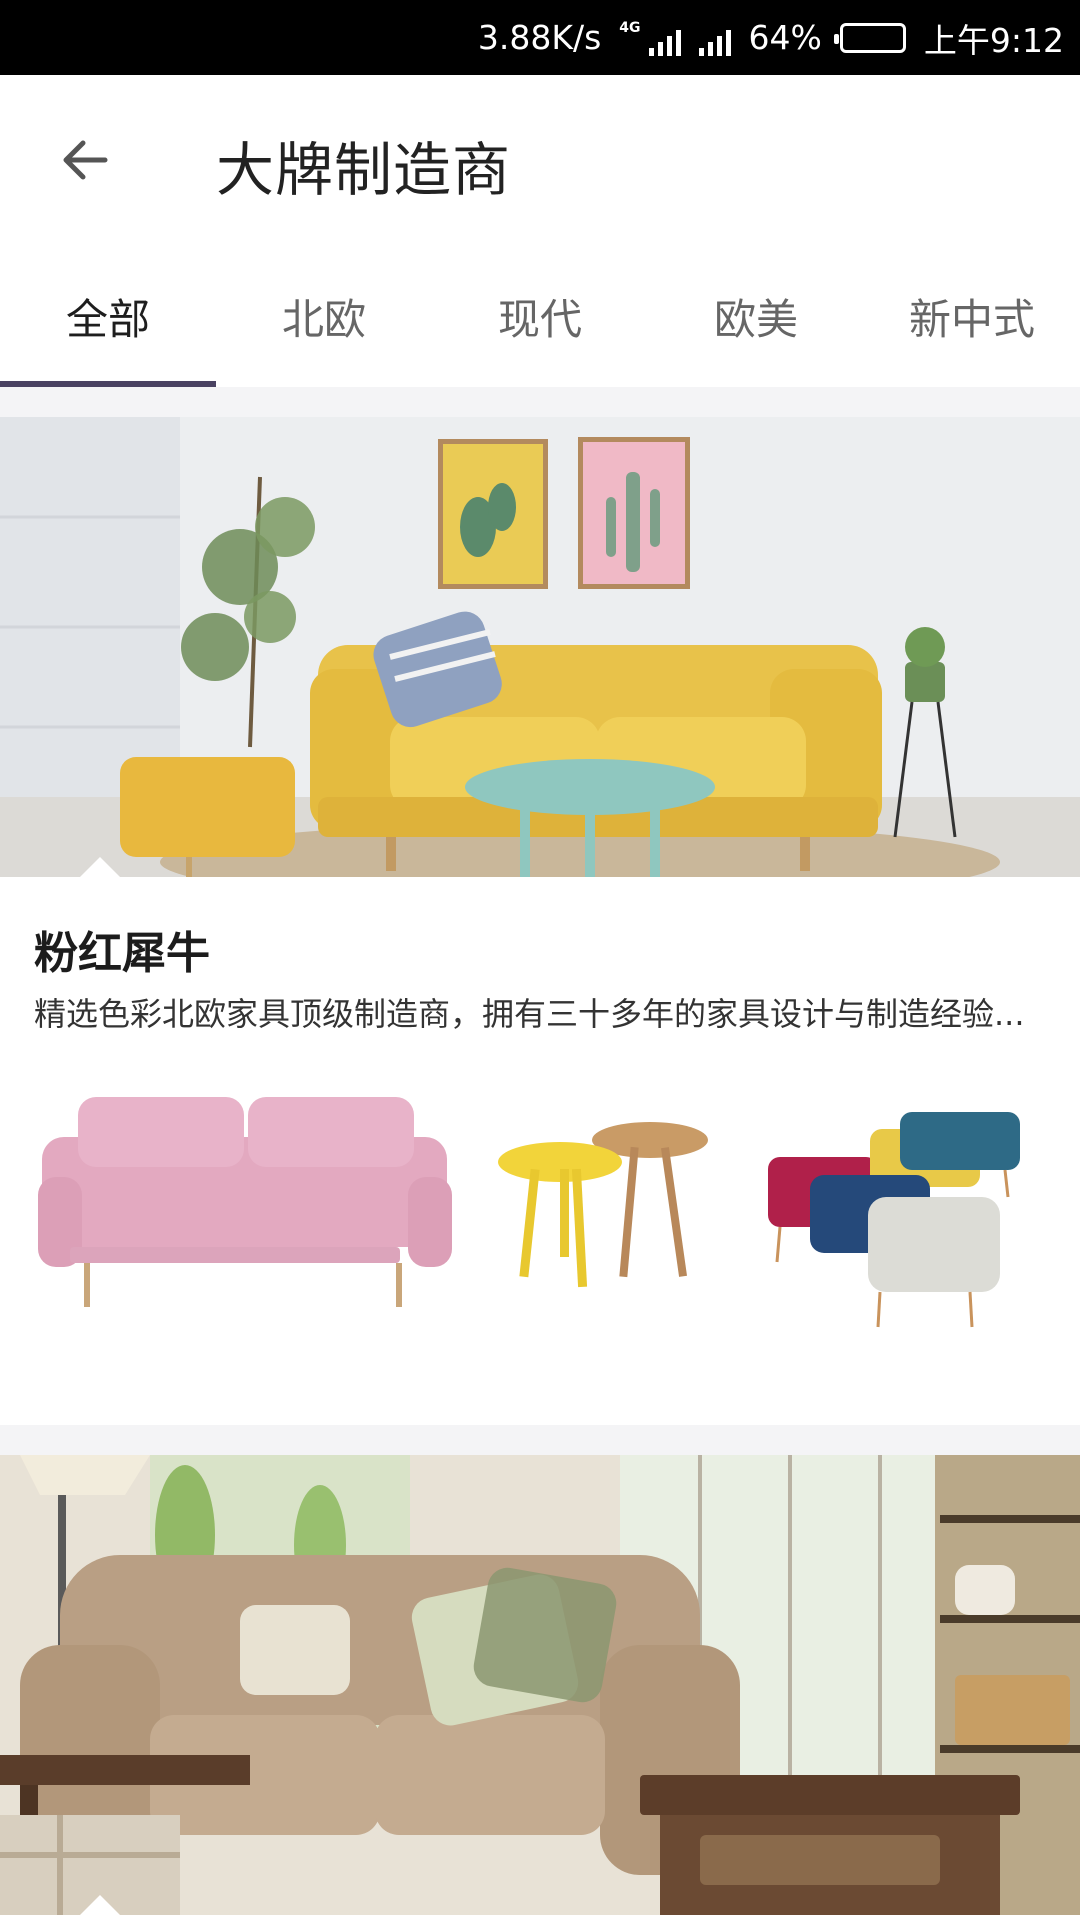 The height and width of the screenshot is (1920, 1080). Describe the element at coordinates (108, 316) in the screenshot. I see `tab-all: 全部` at that location.